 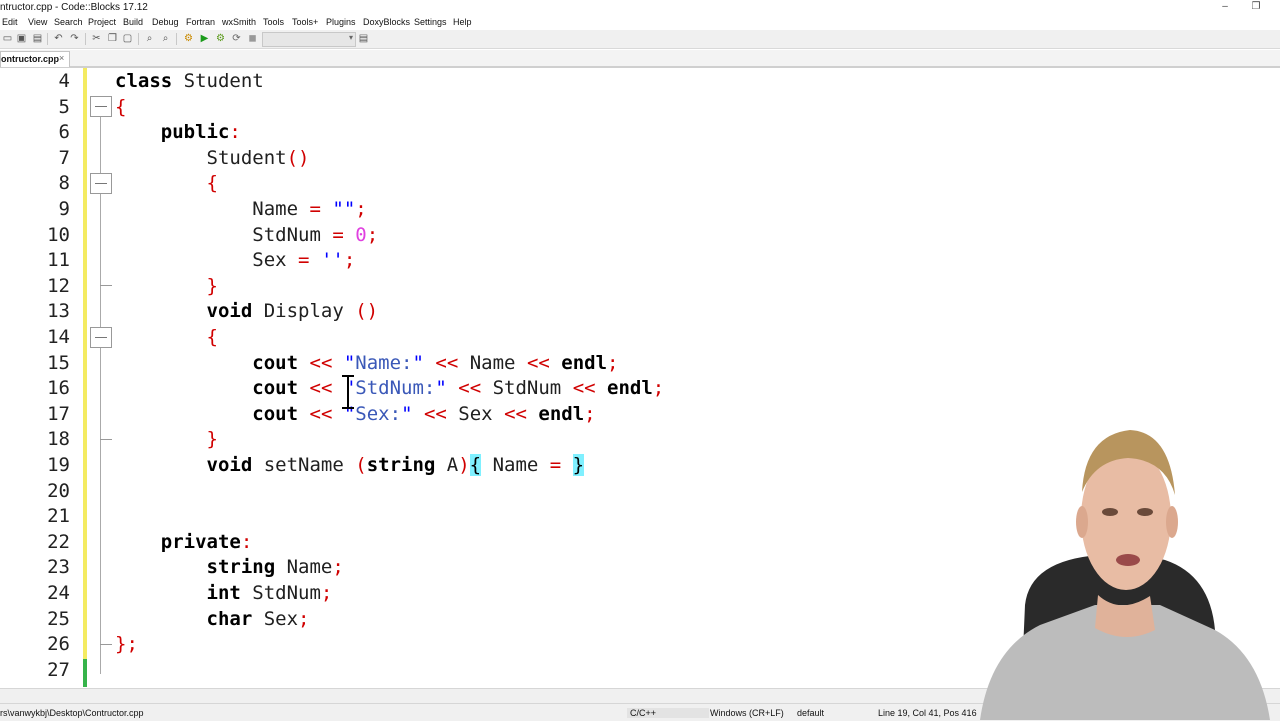 I want to click on code-text: Sex = '';, so click(x=235, y=260).